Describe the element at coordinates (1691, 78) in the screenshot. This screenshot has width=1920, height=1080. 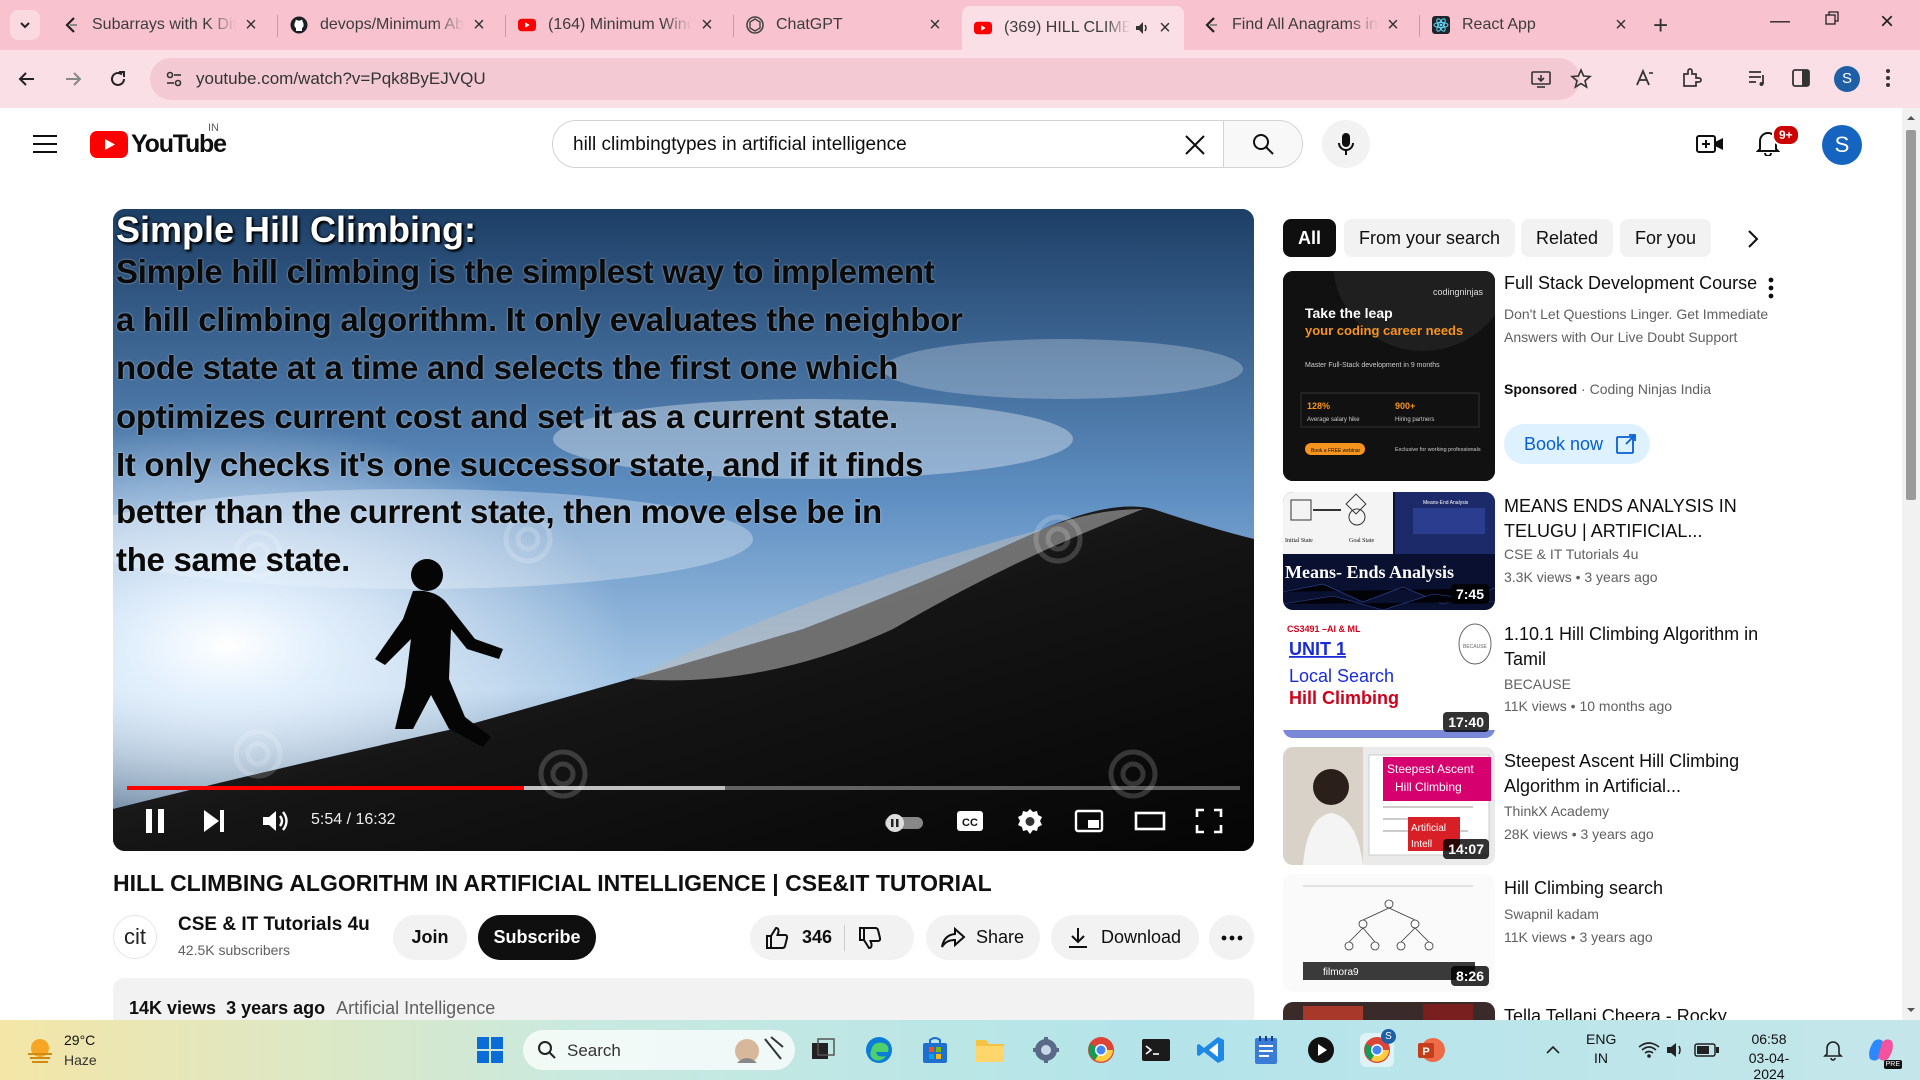
I see `extensions-icon` at that location.